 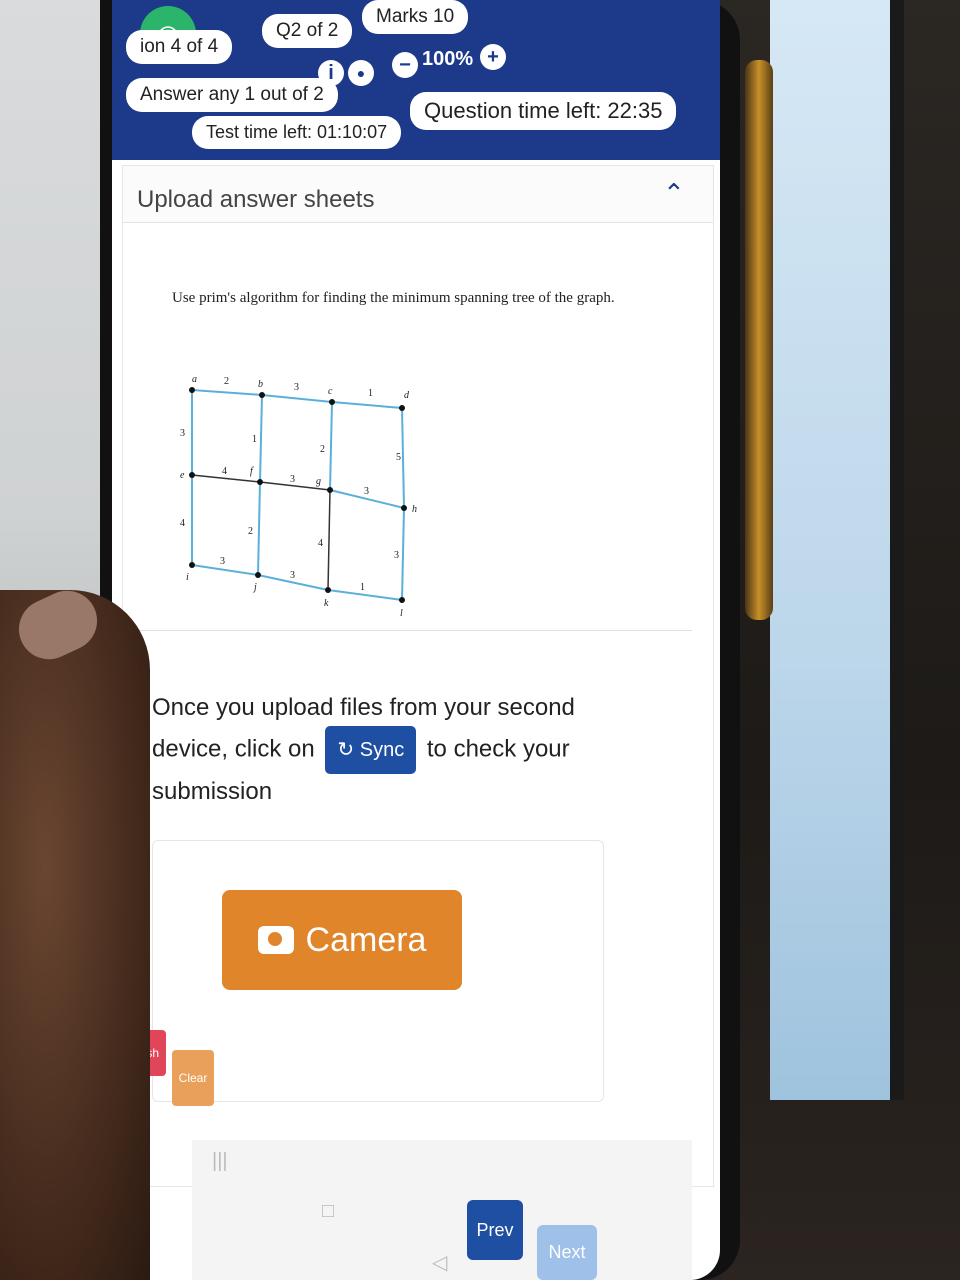 I want to click on hand, so click(x=75, y=935).